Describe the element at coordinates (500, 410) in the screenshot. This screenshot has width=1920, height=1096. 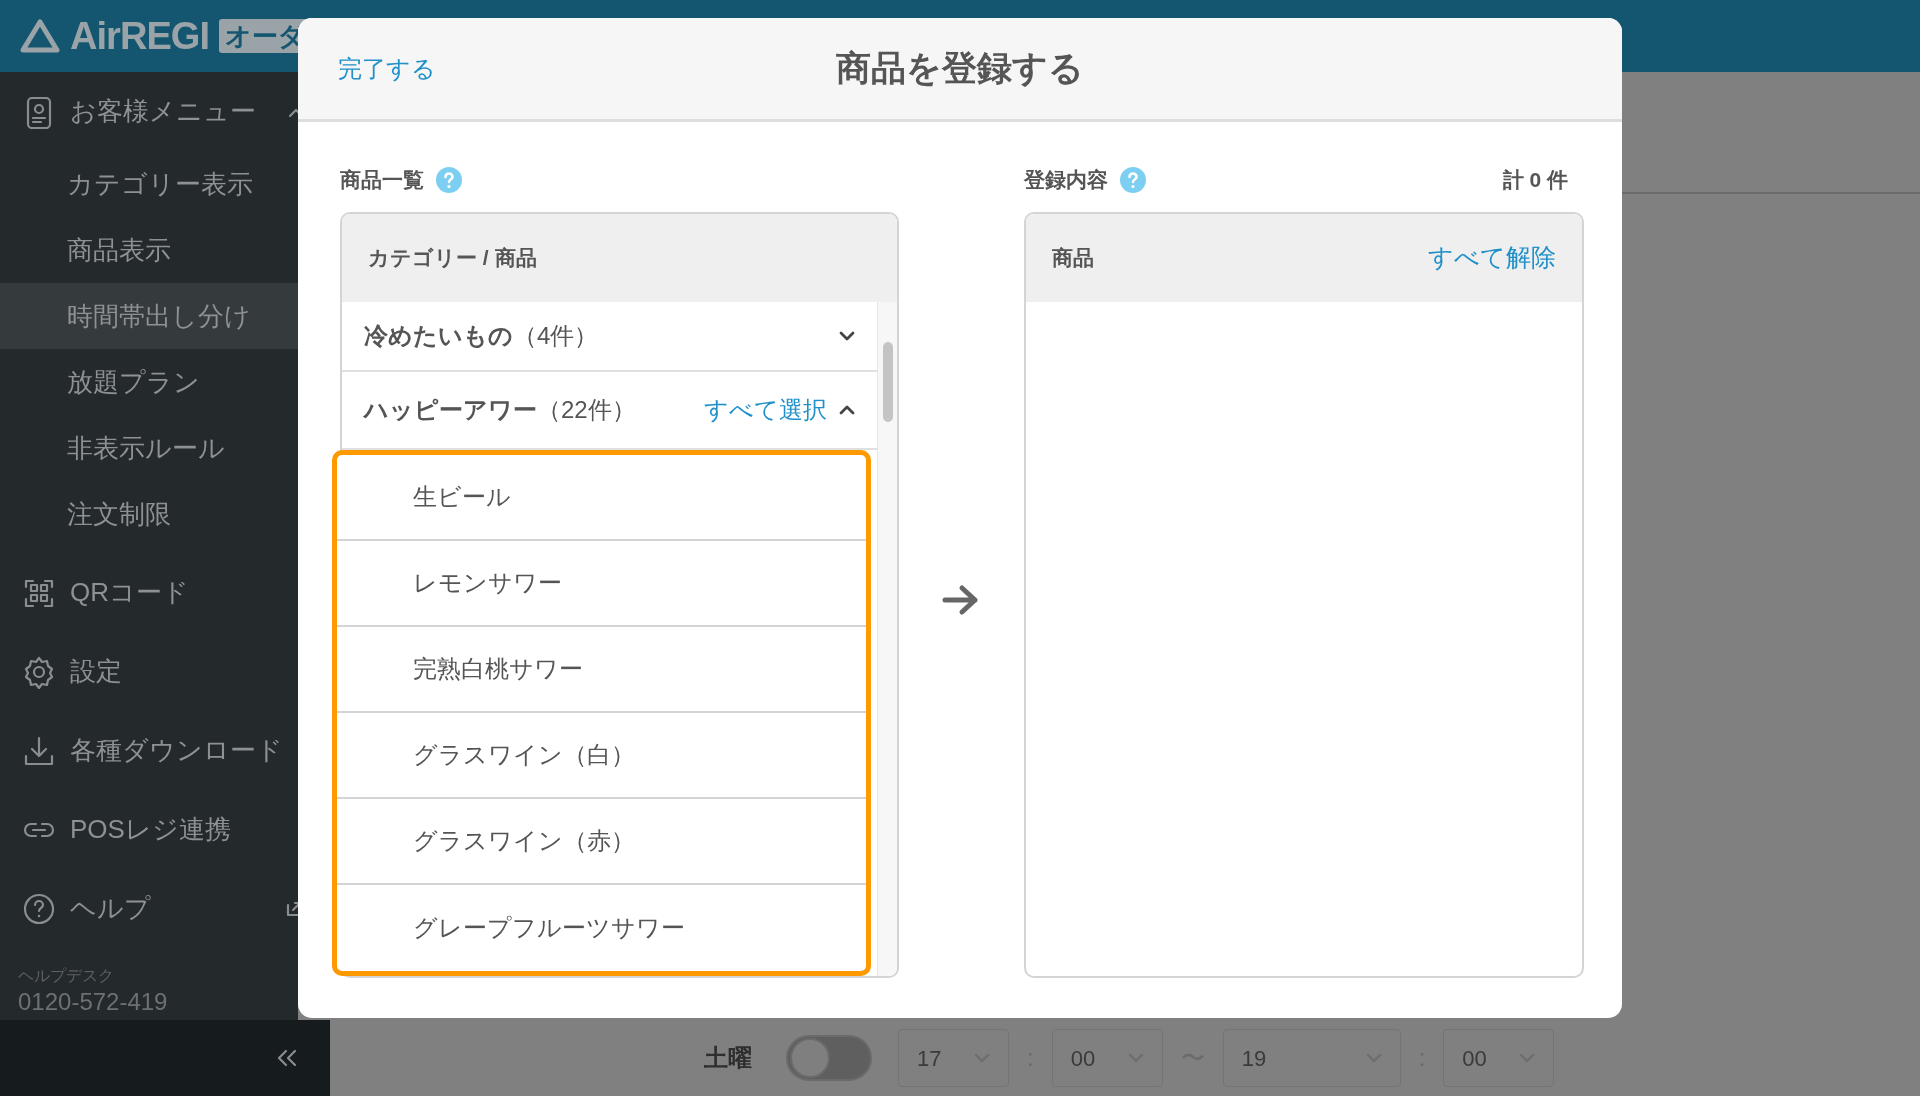
I see `category-name: ハッピーアワー（22件）` at that location.